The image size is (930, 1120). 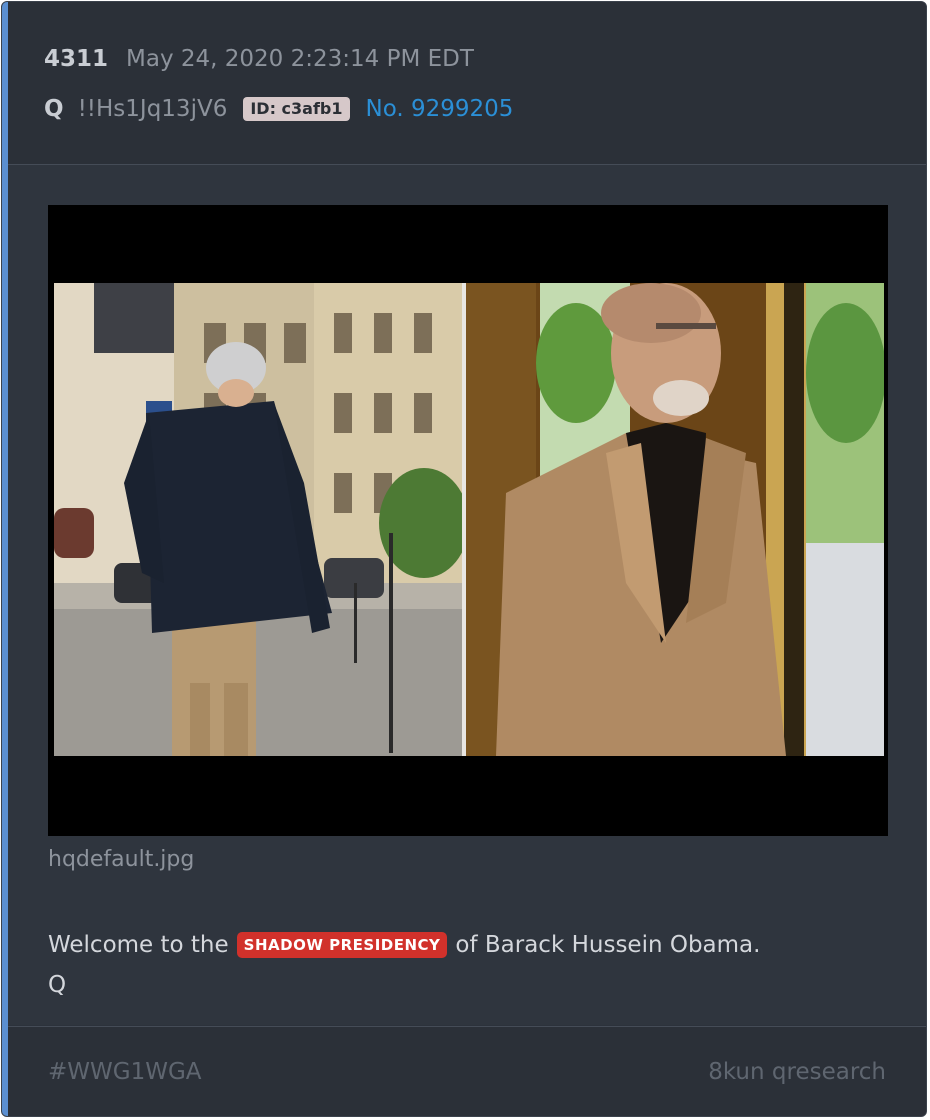 I want to click on message-prefix: Welcome to the, so click(x=138, y=945).